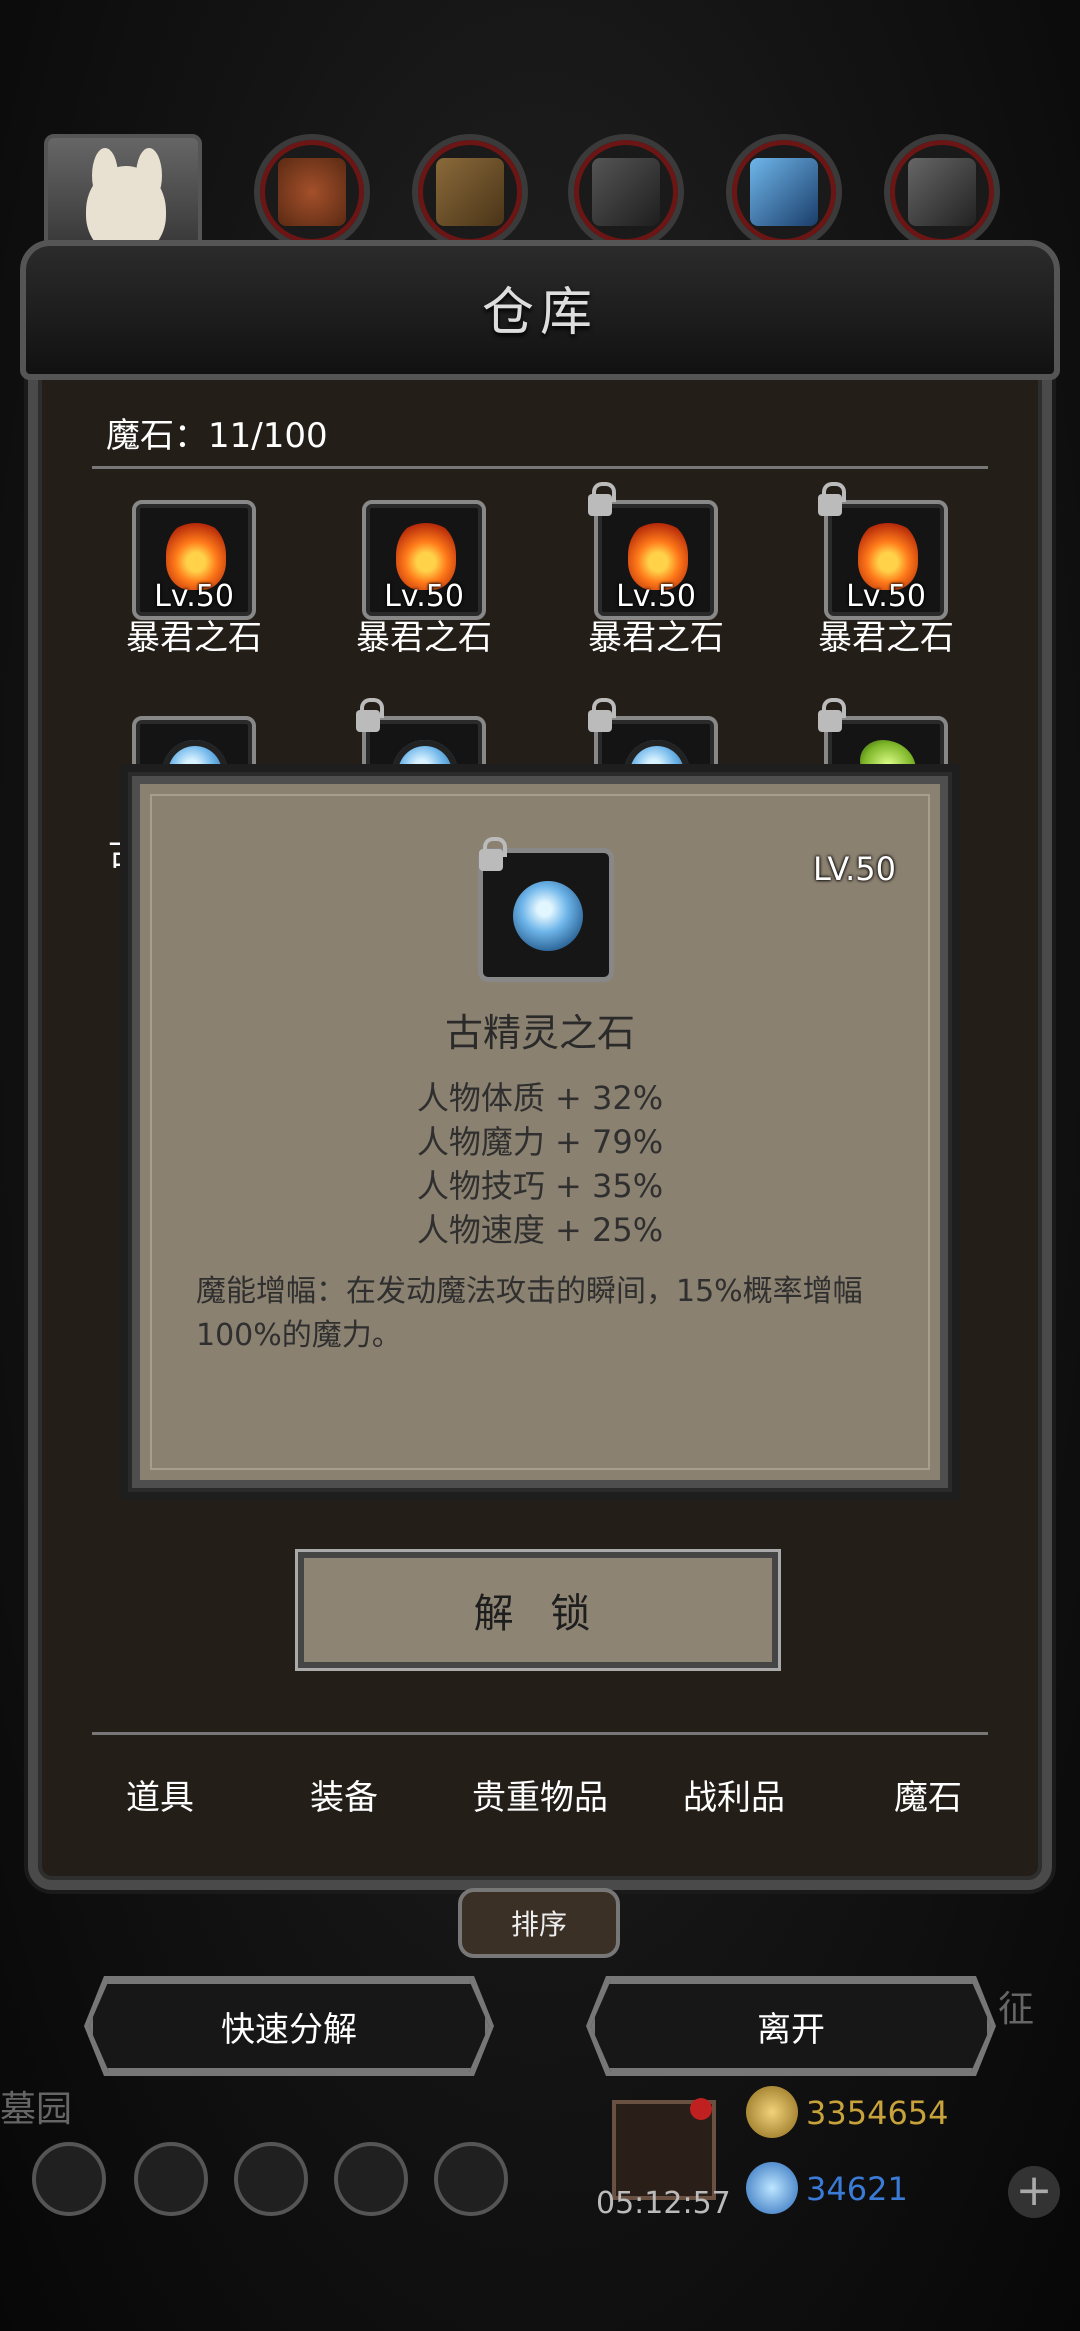  Describe the element at coordinates (701, 2109) in the screenshot. I see `notification-dot` at that location.